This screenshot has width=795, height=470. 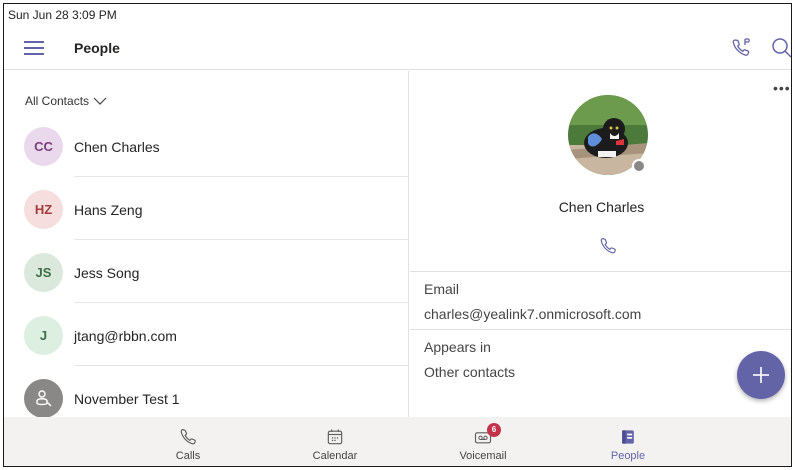 What do you see at coordinates (206, 272) in the screenshot?
I see `contact-list-item: JS Jess Song` at bounding box center [206, 272].